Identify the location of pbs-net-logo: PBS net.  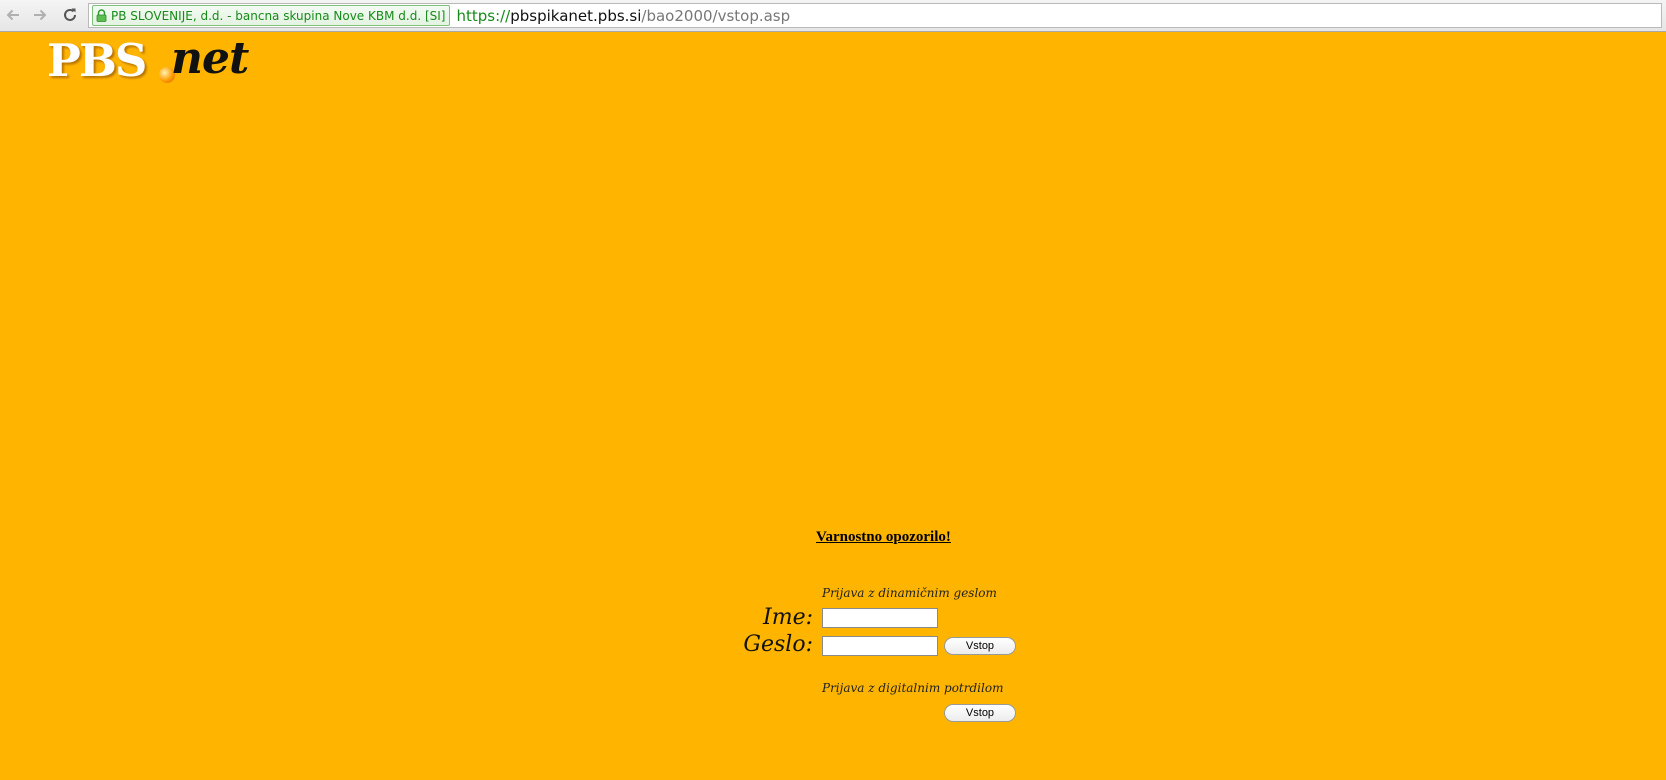
(167, 61).